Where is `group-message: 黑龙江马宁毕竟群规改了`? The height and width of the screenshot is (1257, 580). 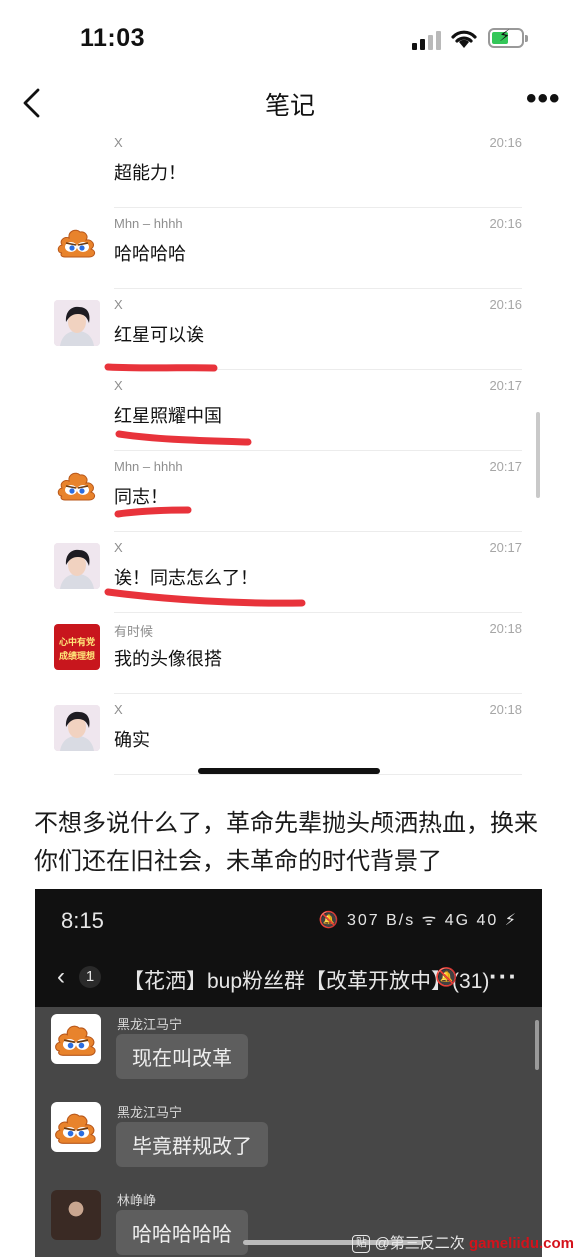
group-message: 黑龙江马宁毕竟群规改了 is located at coordinates (288, 1146).